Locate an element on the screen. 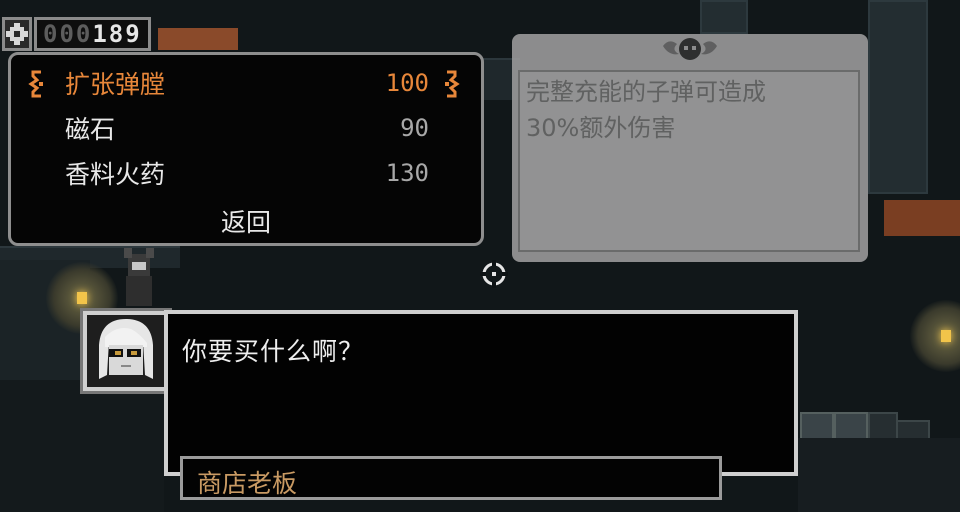  speaker-portrait is located at coordinates (126, 351).